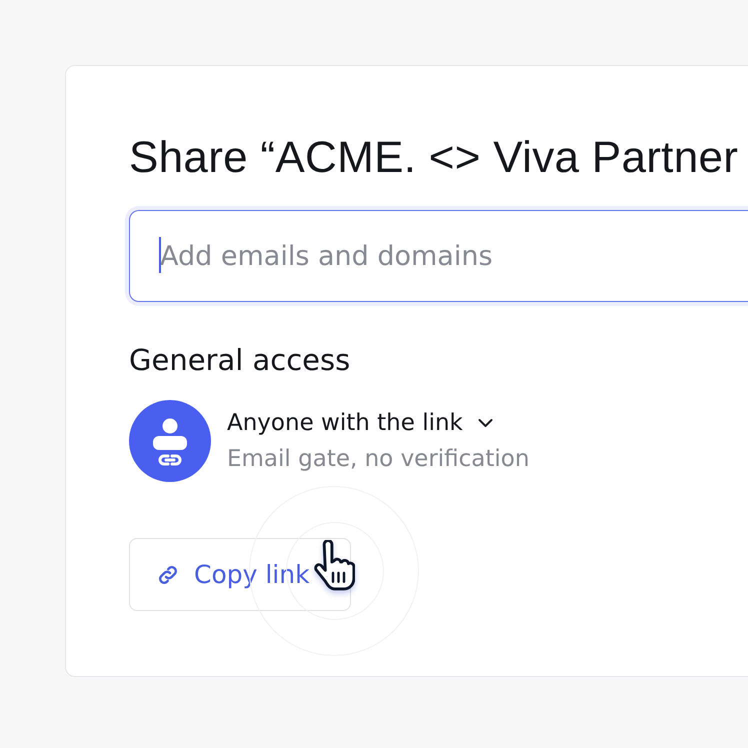  Describe the element at coordinates (438, 256) in the screenshot. I see `email-input-field: Add emails and domains` at that location.